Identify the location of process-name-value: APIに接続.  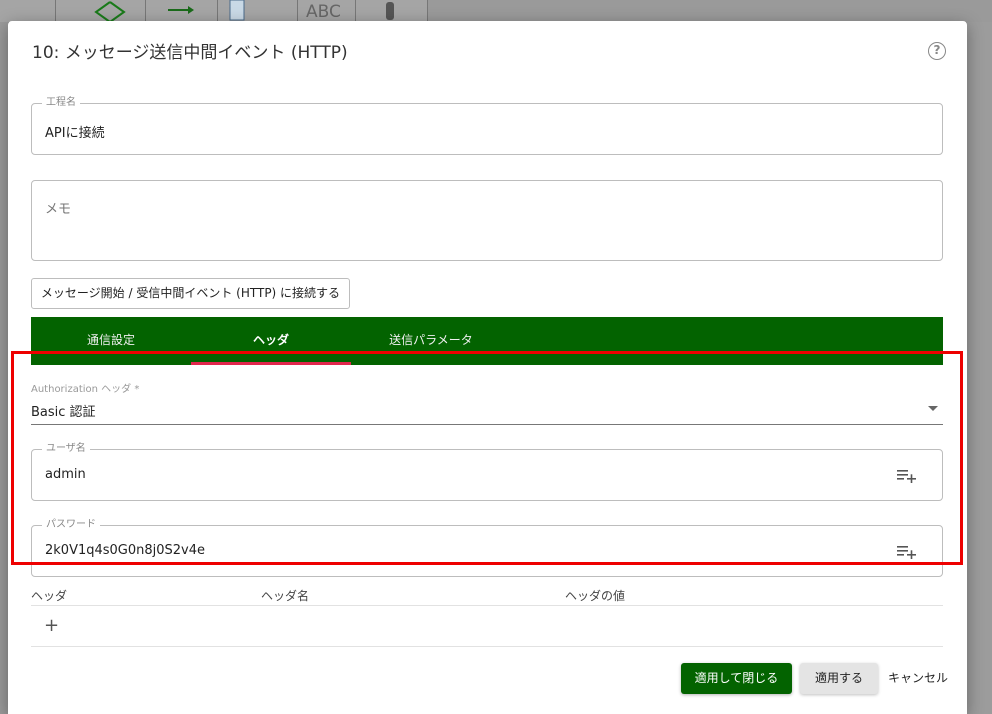
(75, 133).